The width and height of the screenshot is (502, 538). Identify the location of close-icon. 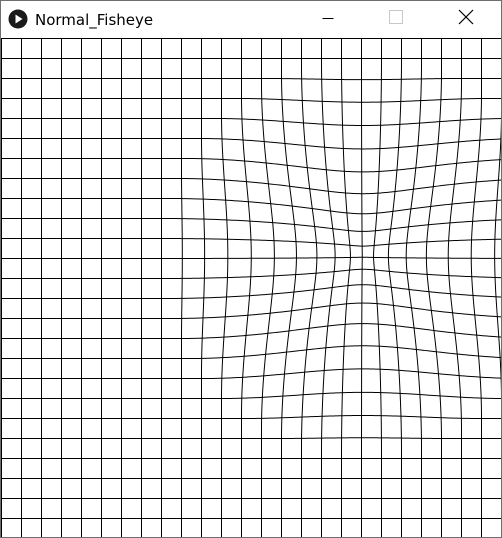
(466, 19).